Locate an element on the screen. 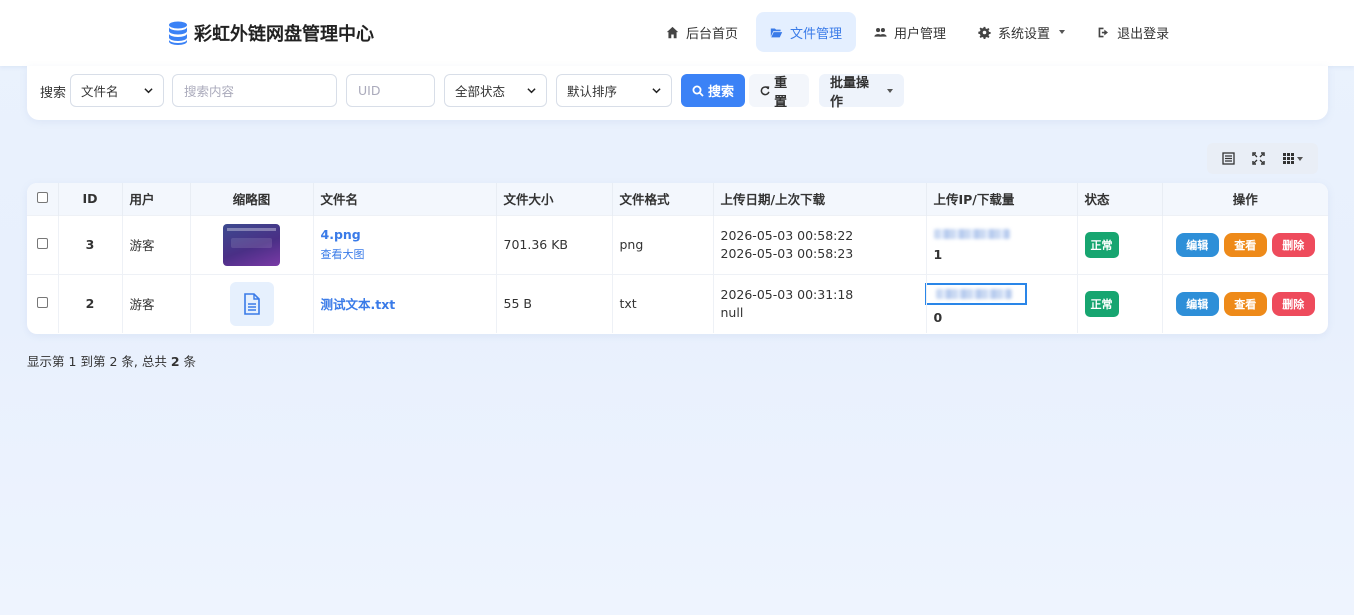 This screenshot has width=1354, height=615. row-ip: 0 is located at coordinates (1001, 303).